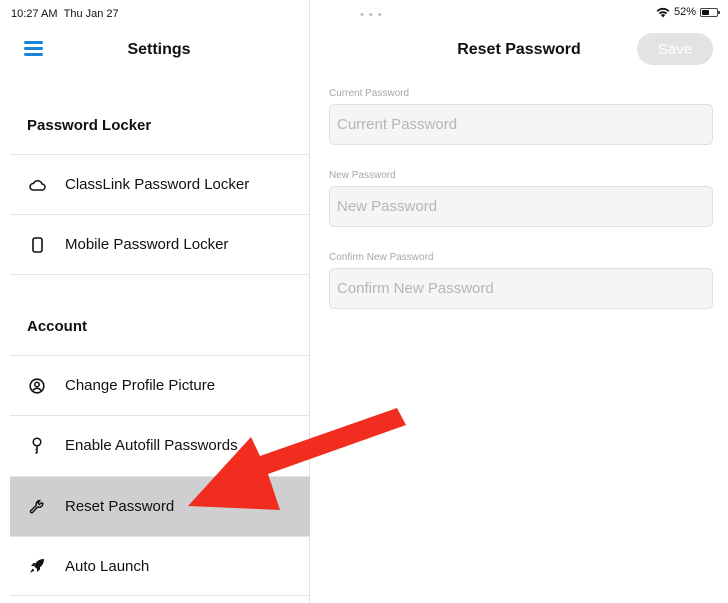  What do you see at coordinates (37, 445) in the screenshot?
I see `key-icon` at bounding box center [37, 445].